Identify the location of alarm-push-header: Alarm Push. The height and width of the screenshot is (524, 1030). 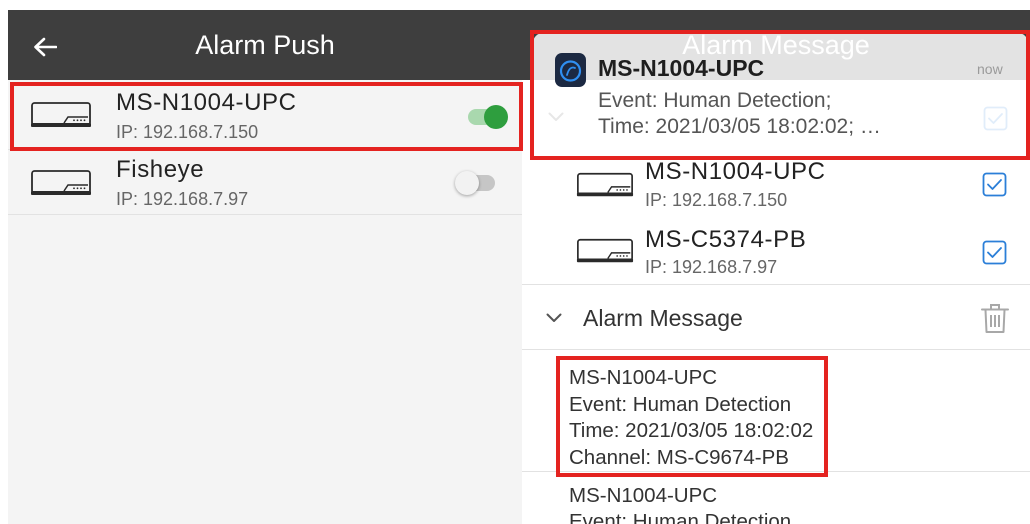
(265, 45).